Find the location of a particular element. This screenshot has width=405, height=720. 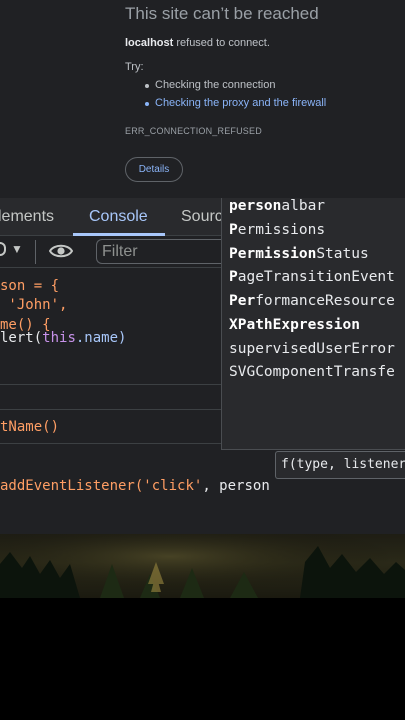

code-string: 'click' is located at coordinates (173, 486).